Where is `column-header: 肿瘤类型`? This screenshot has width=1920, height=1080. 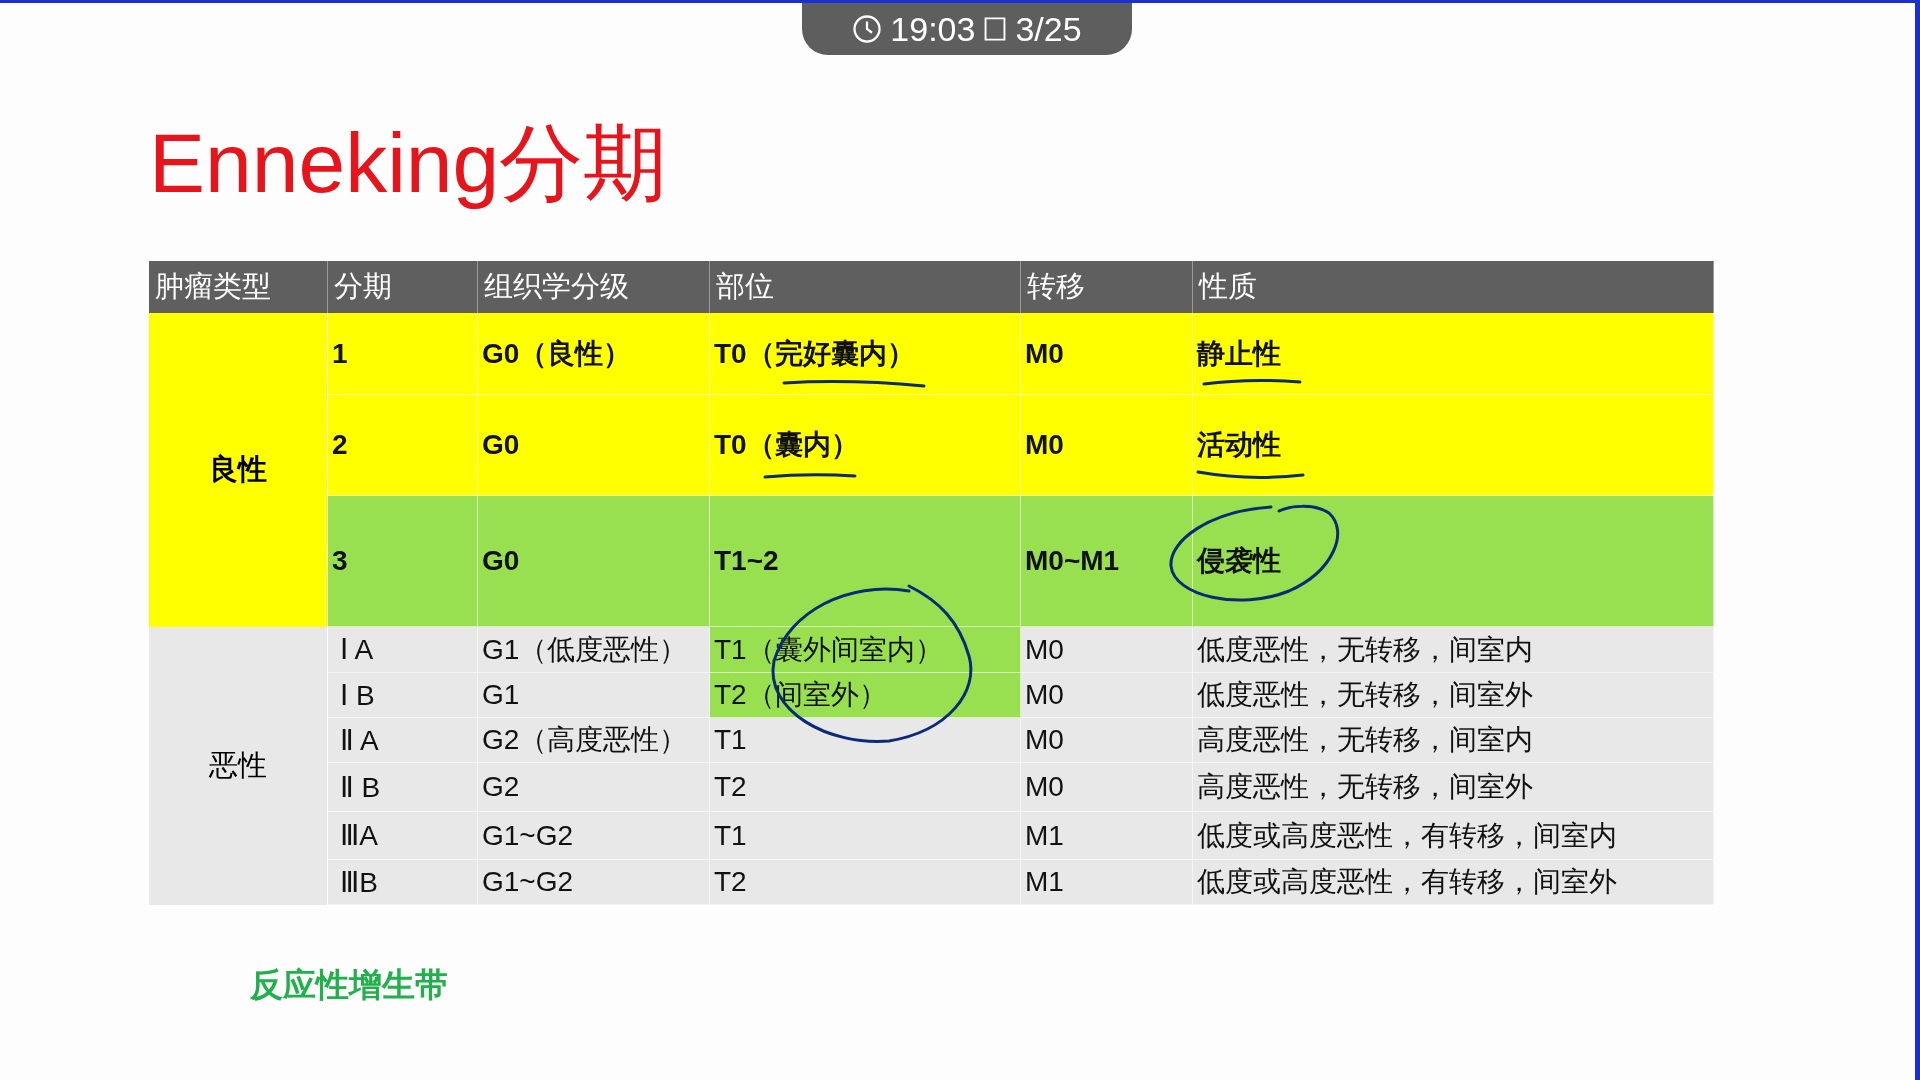 column-header: 肿瘤类型 is located at coordinates (238, 287).